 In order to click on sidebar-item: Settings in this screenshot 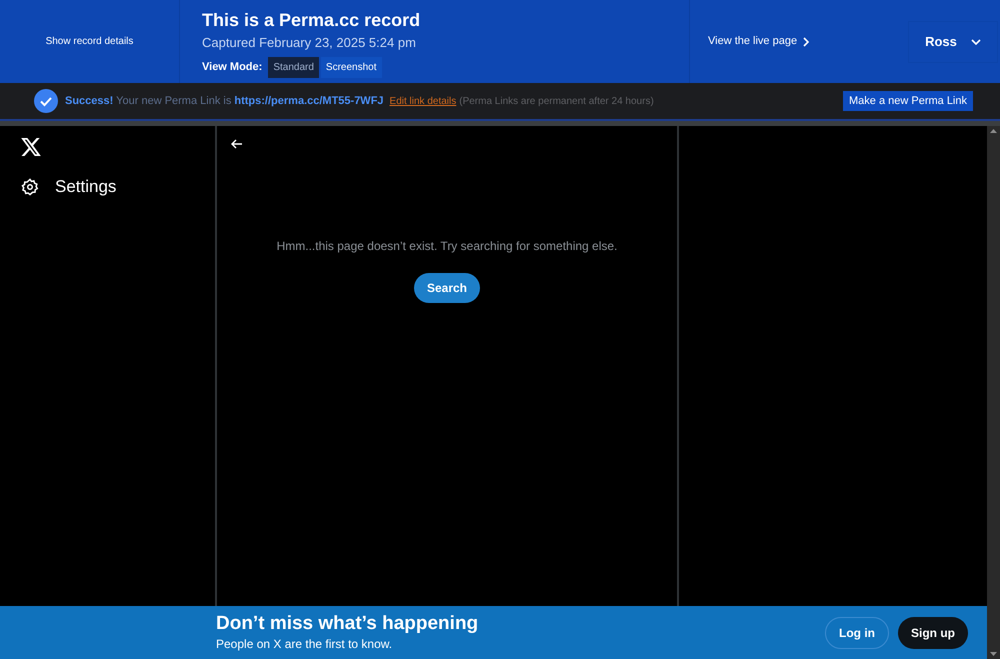, I will do `click(118, 187)`.